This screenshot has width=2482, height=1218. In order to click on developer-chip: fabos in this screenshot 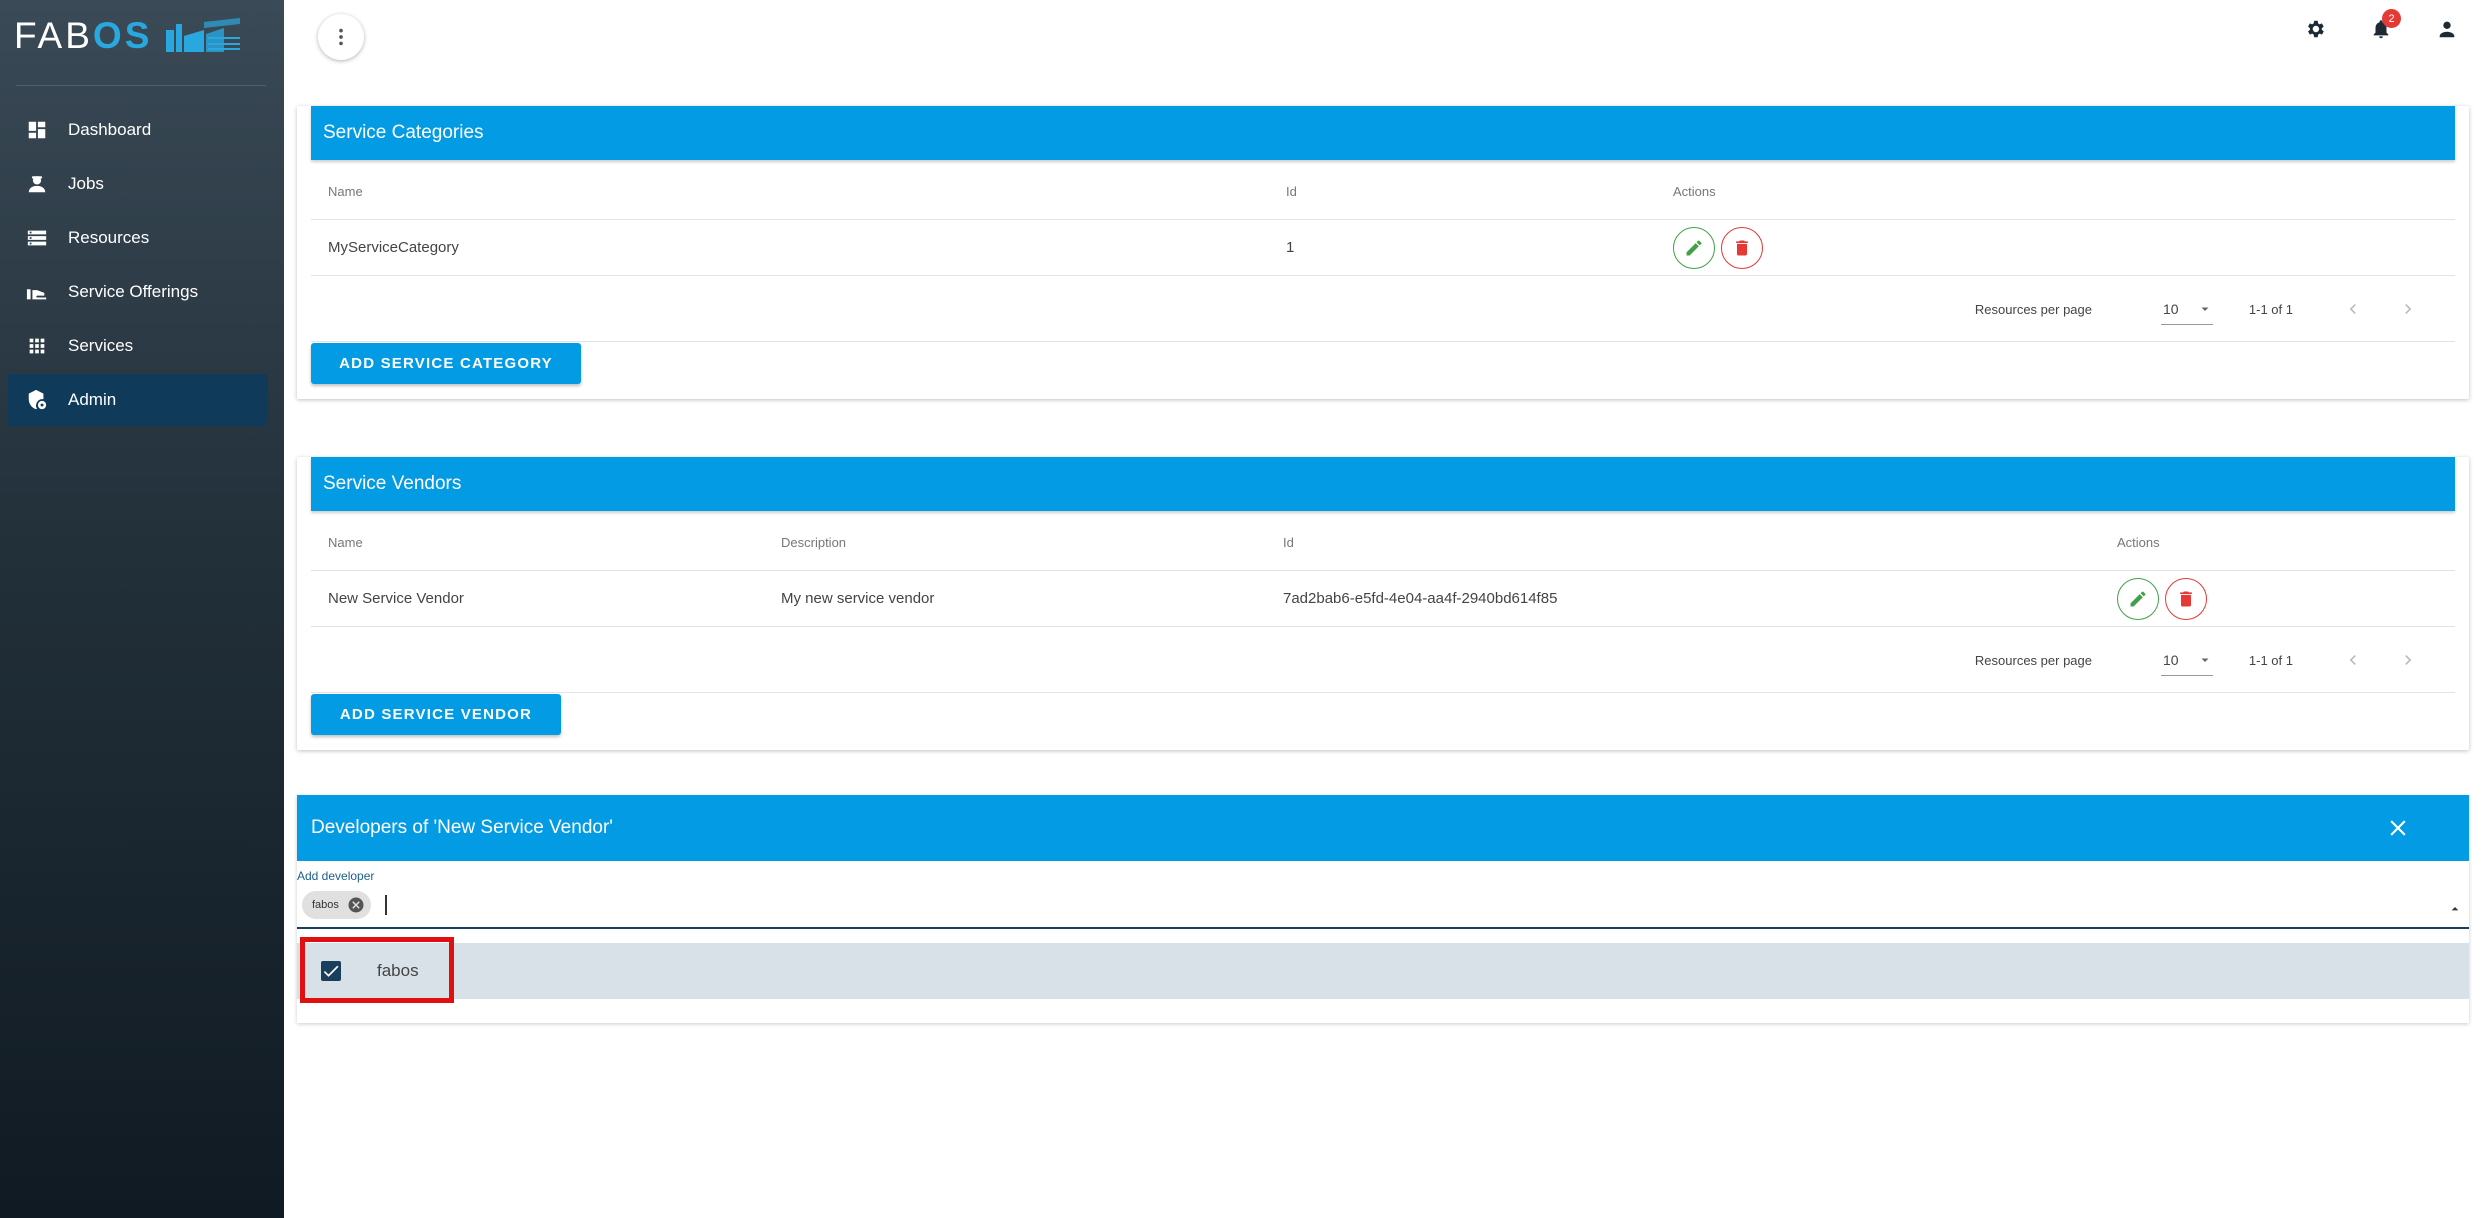, I will do `click(336, 905)`.